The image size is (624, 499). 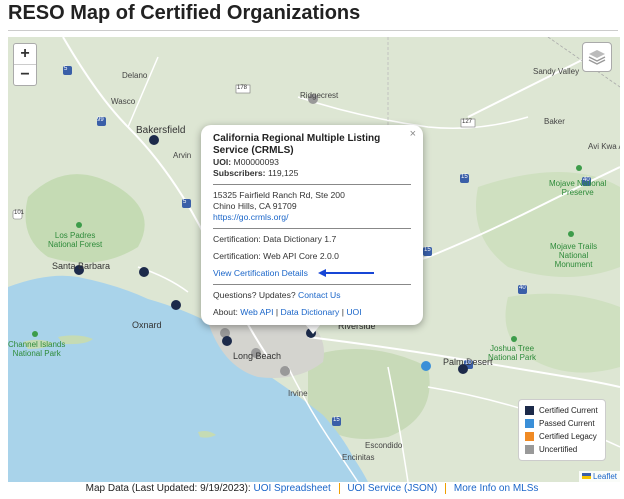 What do you see at coordinates (254, 295) in the screenshot?
I see `popup-questions: Questions? Updates?` at bounding box center [254, 295].